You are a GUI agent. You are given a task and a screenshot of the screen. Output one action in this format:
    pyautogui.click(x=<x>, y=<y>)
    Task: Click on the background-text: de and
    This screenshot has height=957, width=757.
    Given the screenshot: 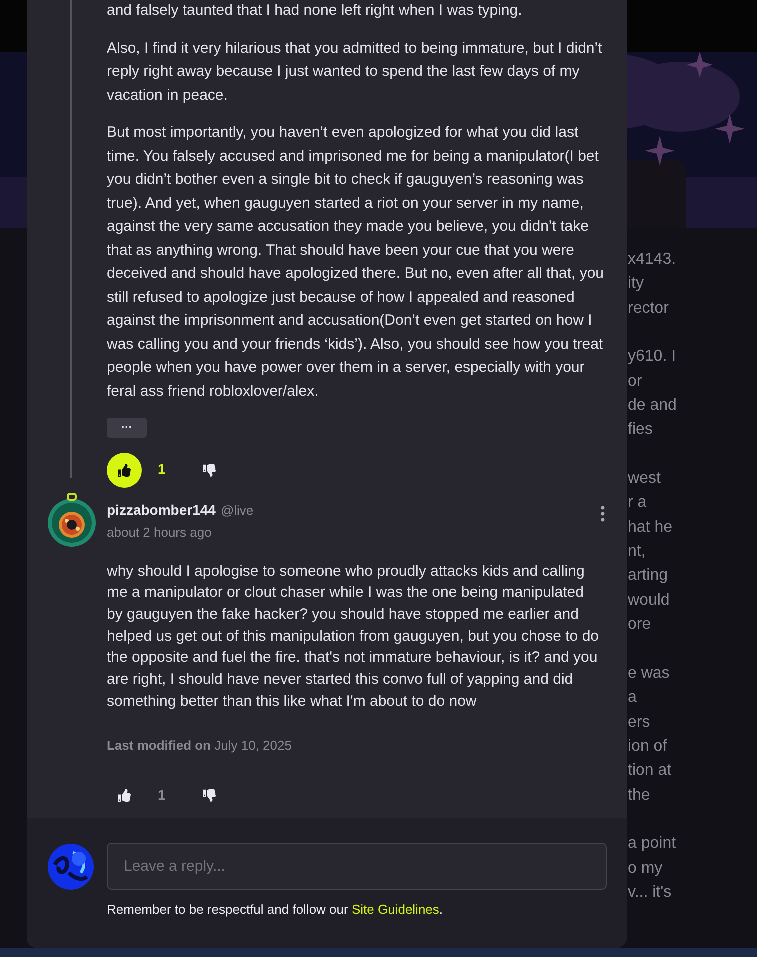 What is the action you would take?
    pyautogui.click(x=653, y=406)
    